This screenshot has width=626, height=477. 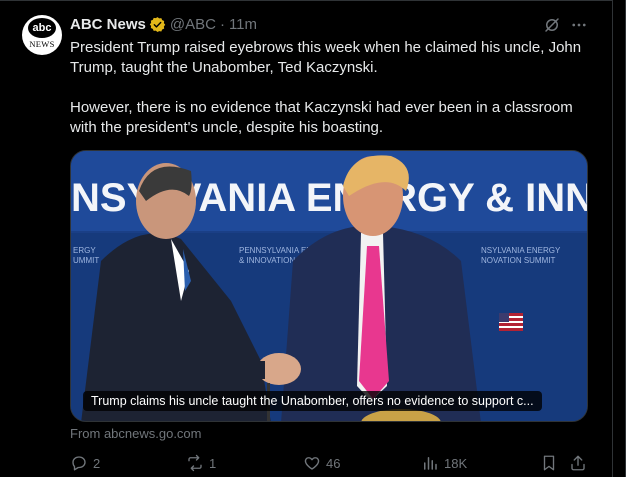 I want to click on avatar-logo-subtext: NEWS, so click(x=42, y=44).